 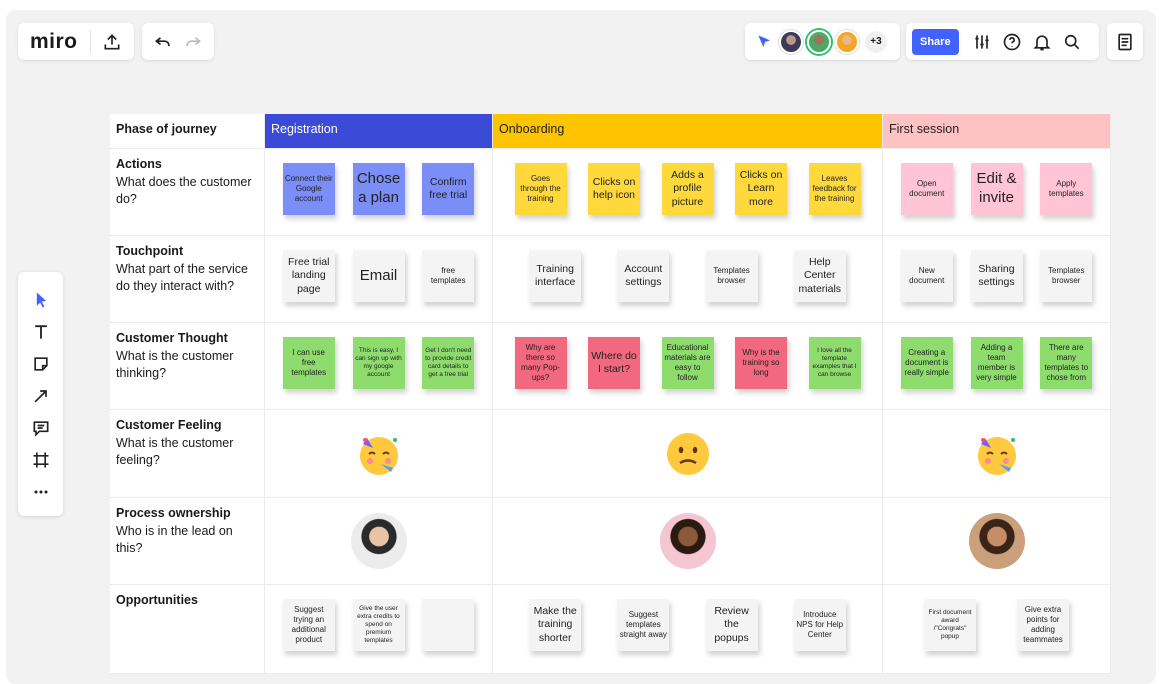 I want to click on phase-registration: Registration, so click(x=379, y=131).